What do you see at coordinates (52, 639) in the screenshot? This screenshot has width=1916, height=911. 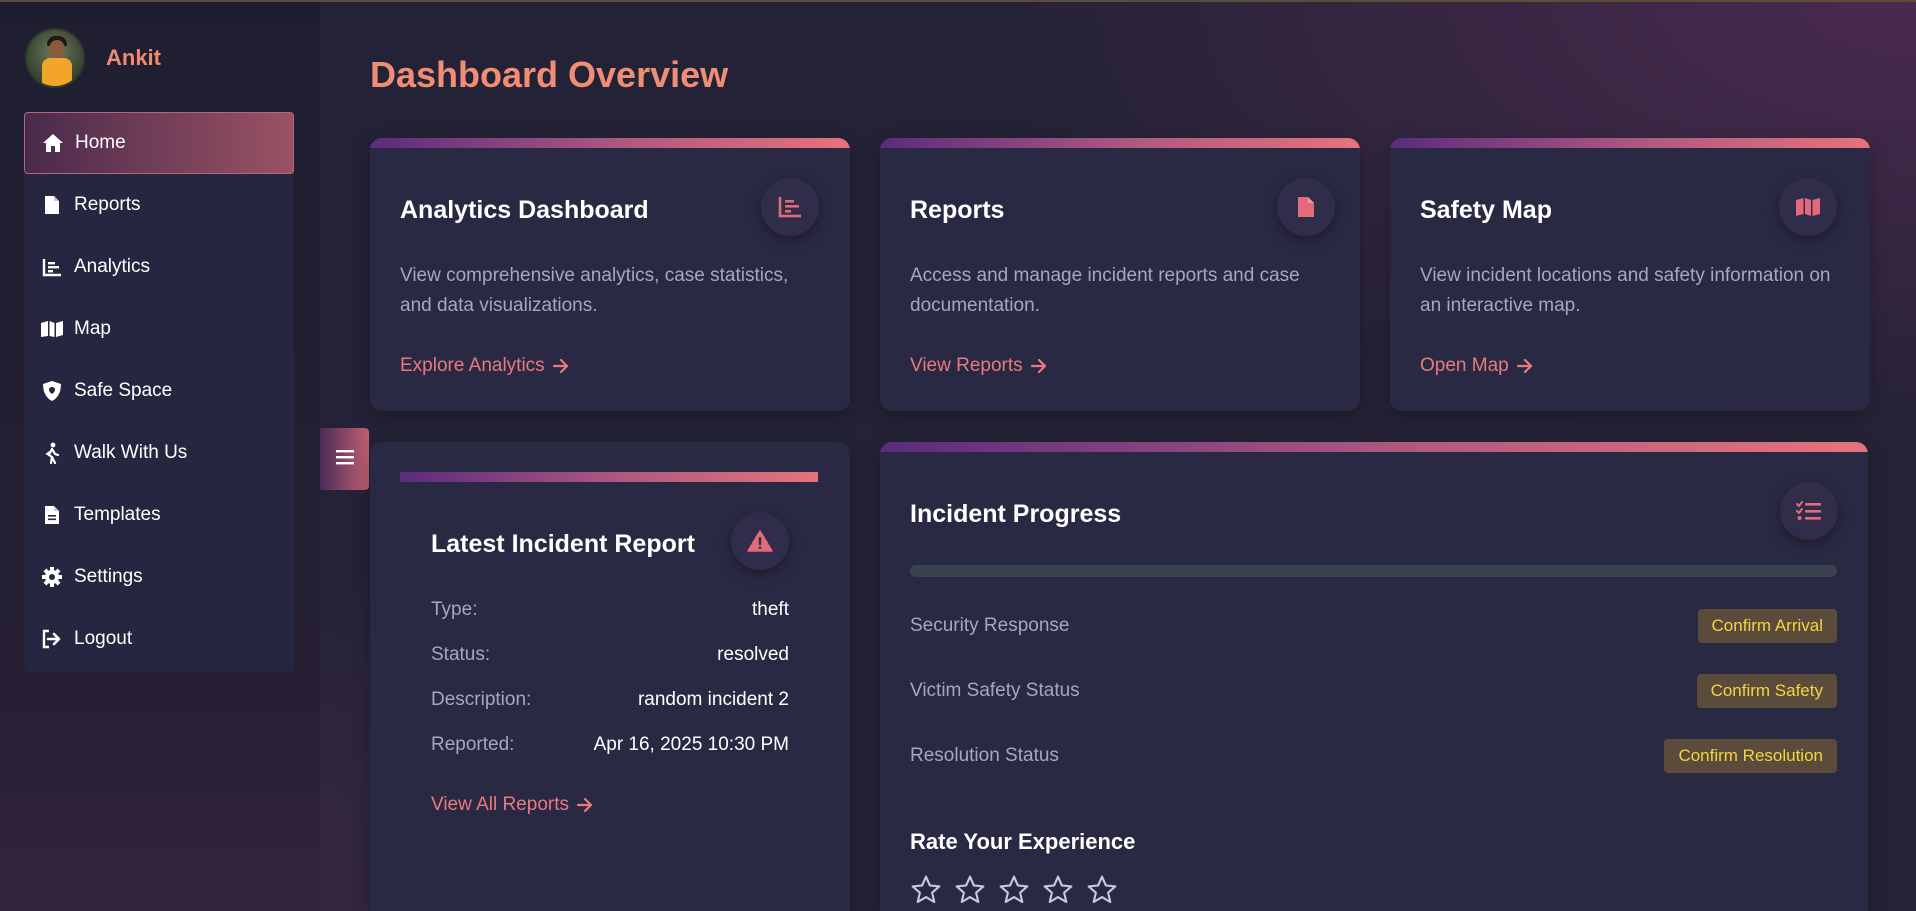 I see `logout-icon` at bounding box center [52, 639].